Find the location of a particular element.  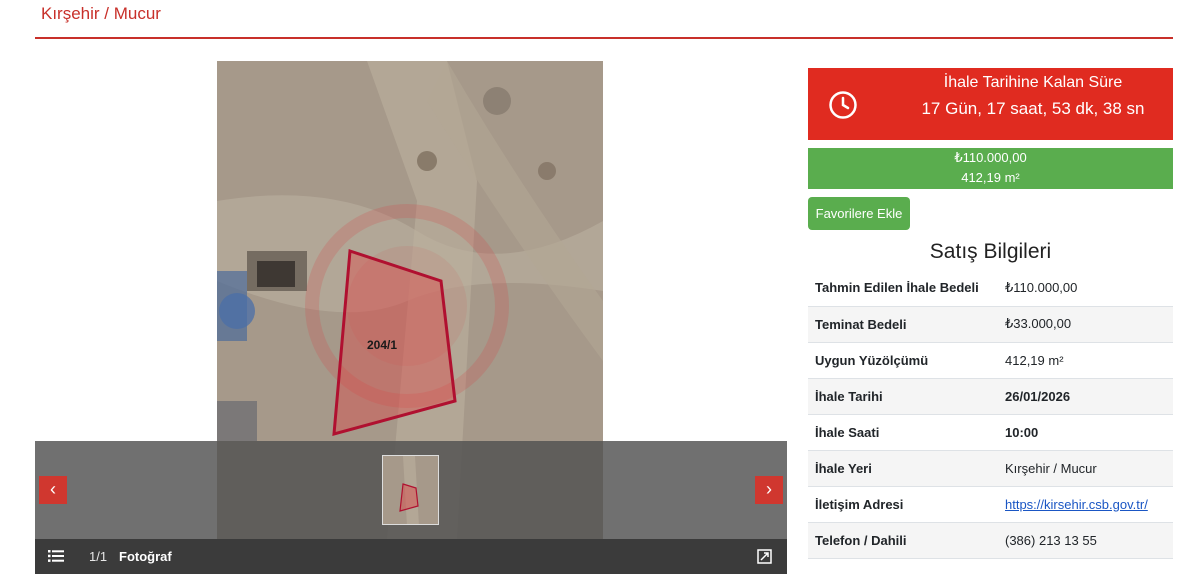

row-value: 10:00 is located at coordinates (1022, 432).